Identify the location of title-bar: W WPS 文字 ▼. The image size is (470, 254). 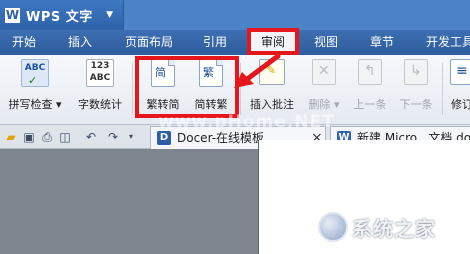
(235, 15).